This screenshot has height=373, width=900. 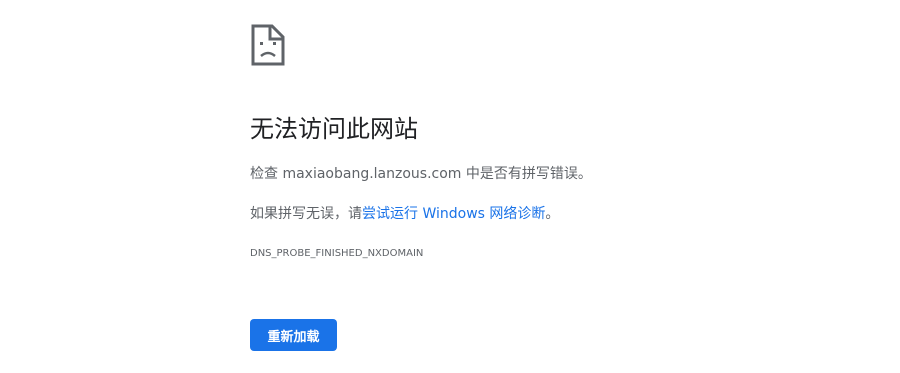 I want to click on message-suffix: 中是否有拼写错误。, so click(x=526, y=174).